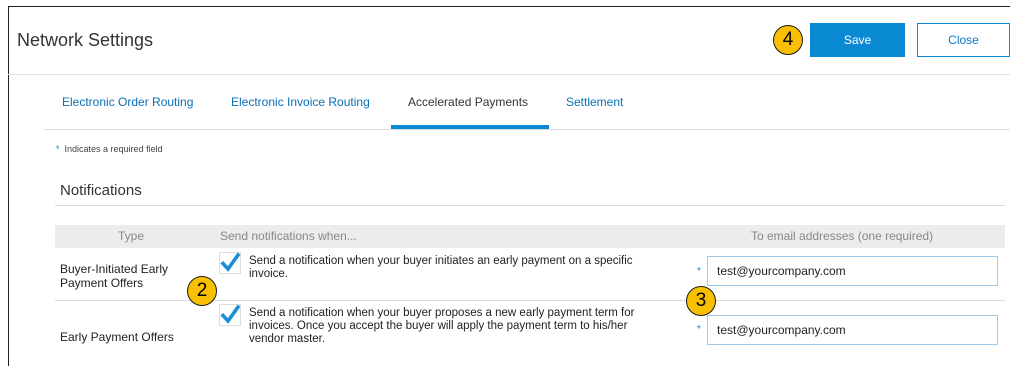 This screenshot has width=1010, height=366. I want to click on column-header-type: Type, so click(131, 236).